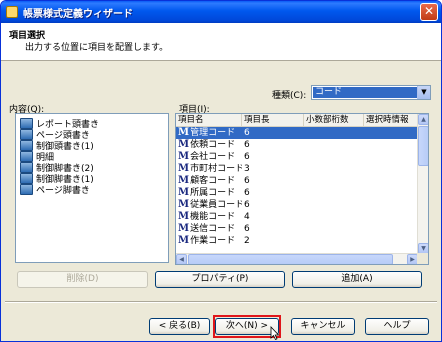 The width and height of the screenshot is (442, 342). What do you see at coordinates (397, 326) in the screenshot?
I see `help-button: ヘルプ` at bounding box center [397, 326].